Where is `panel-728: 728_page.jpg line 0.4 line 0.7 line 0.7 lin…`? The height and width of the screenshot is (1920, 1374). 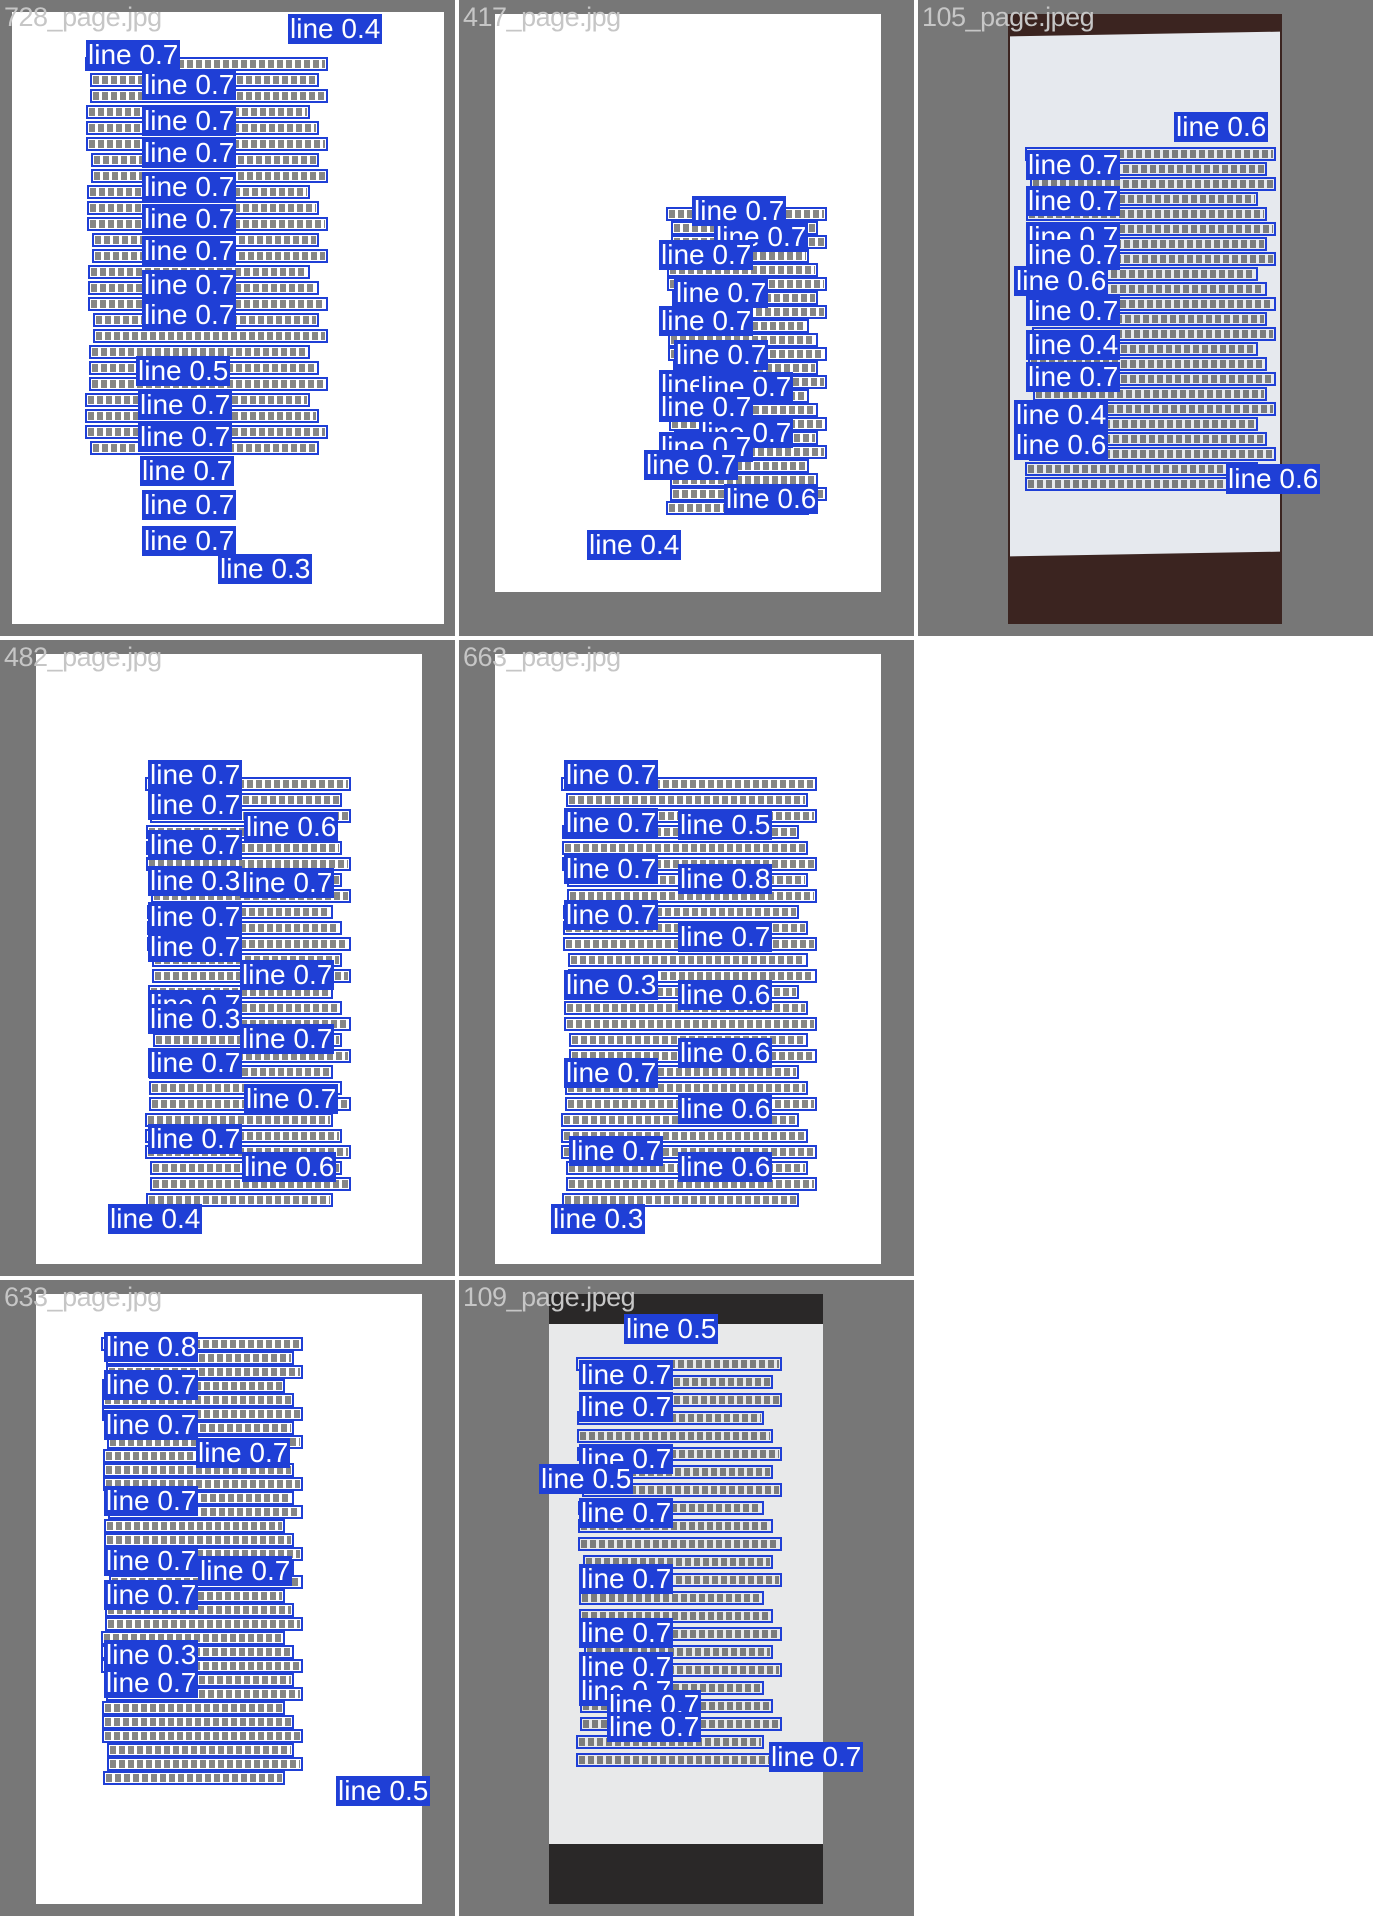 panel-728: 728_page.jpg line 0.4 line 0.7 line 0.7 lin… is located at coordinates (227, 318).